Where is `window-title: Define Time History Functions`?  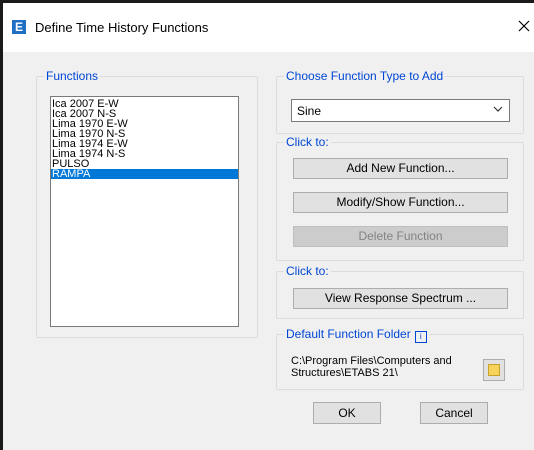
window-title: Define Time History Functions is located at coordinates (122, 27).